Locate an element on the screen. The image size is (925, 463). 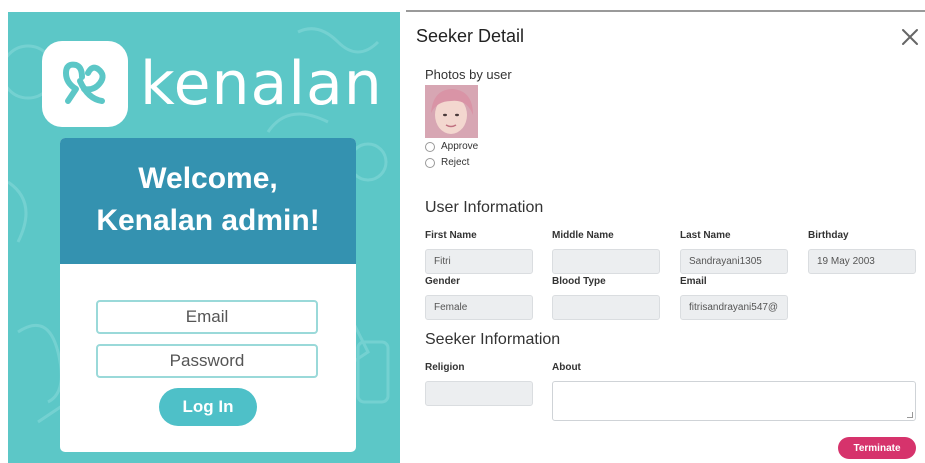
close-button is located at coordinates (910, 37).